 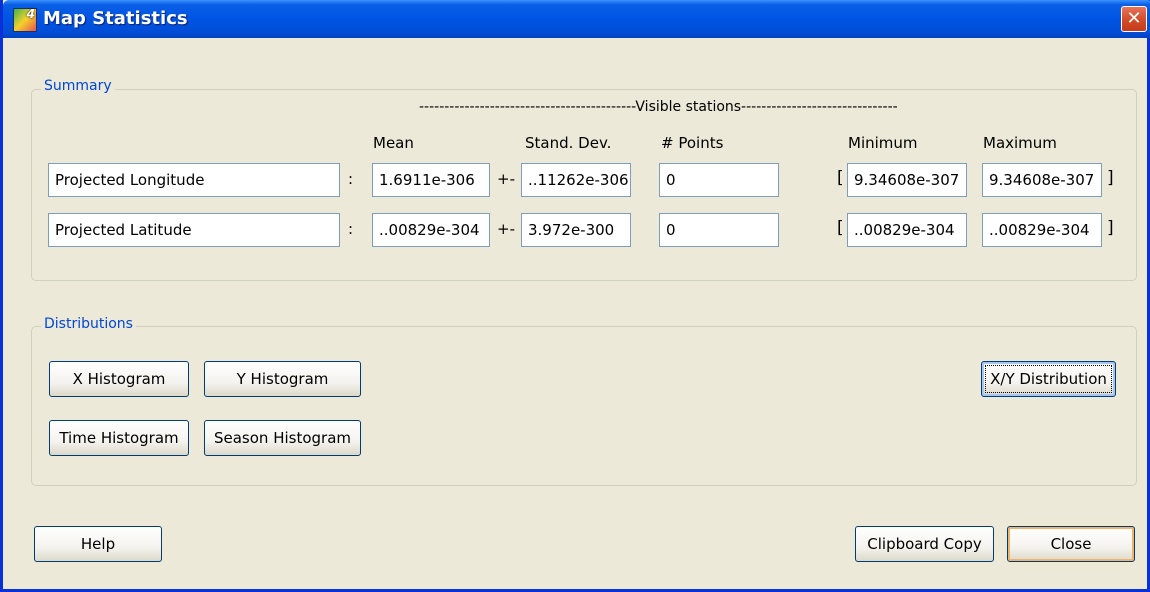 I want to click on minimum-field: 9.34608e-307, so click(x=907, y=180).